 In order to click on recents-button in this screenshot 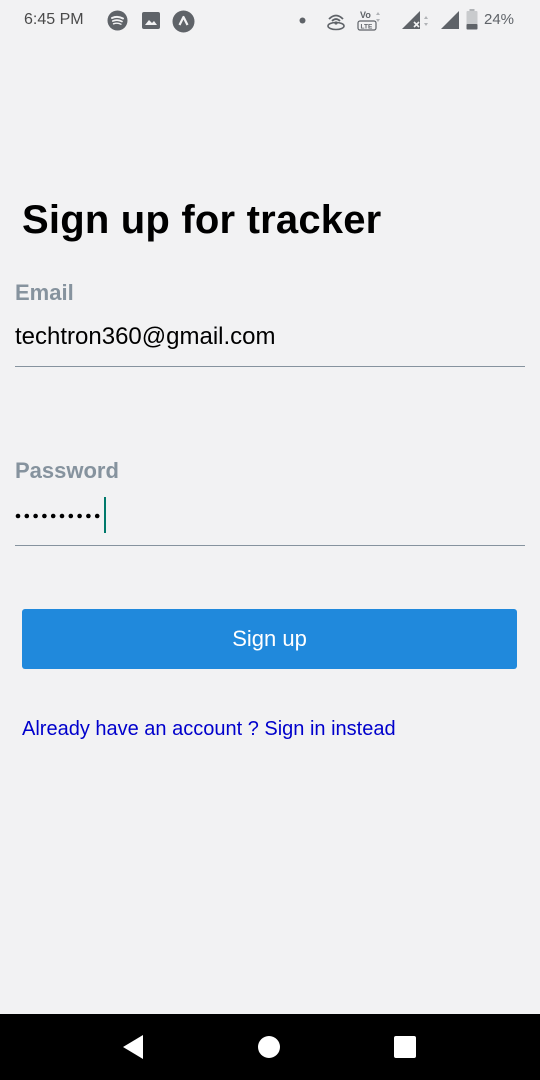, I will do `click(405, 1047)`.